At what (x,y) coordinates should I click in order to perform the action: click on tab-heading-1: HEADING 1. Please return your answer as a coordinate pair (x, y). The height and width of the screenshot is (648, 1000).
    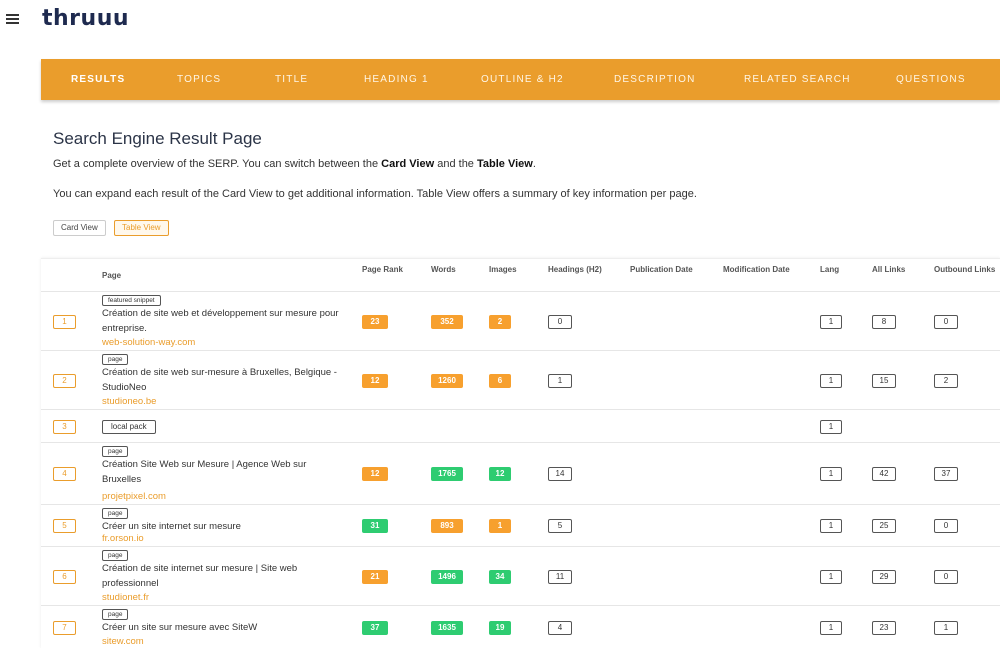
    Looking at the image, I should click on (396, 79).